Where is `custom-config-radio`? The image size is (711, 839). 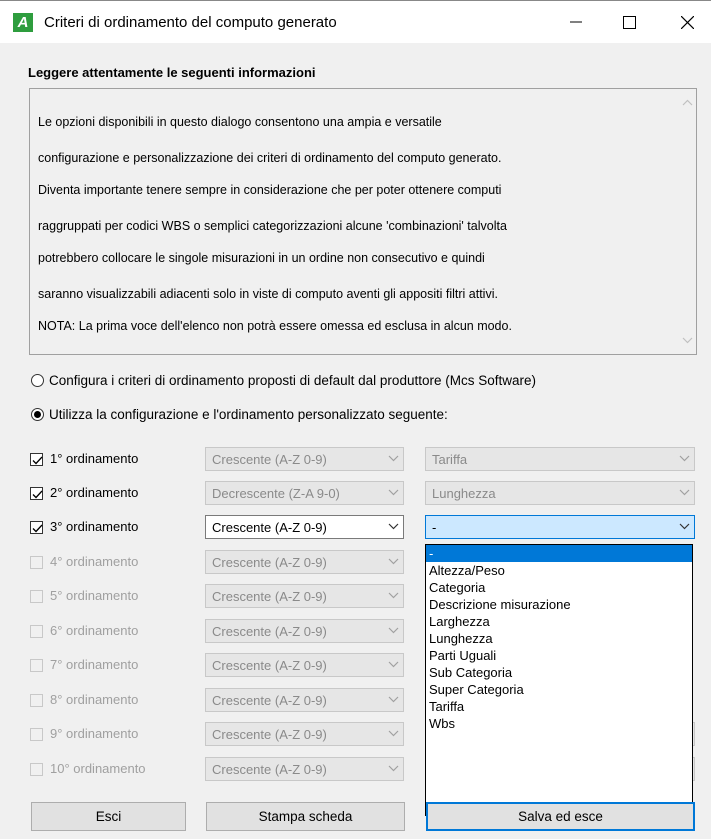
custom-config-radio is located at coordinates (37, 414).